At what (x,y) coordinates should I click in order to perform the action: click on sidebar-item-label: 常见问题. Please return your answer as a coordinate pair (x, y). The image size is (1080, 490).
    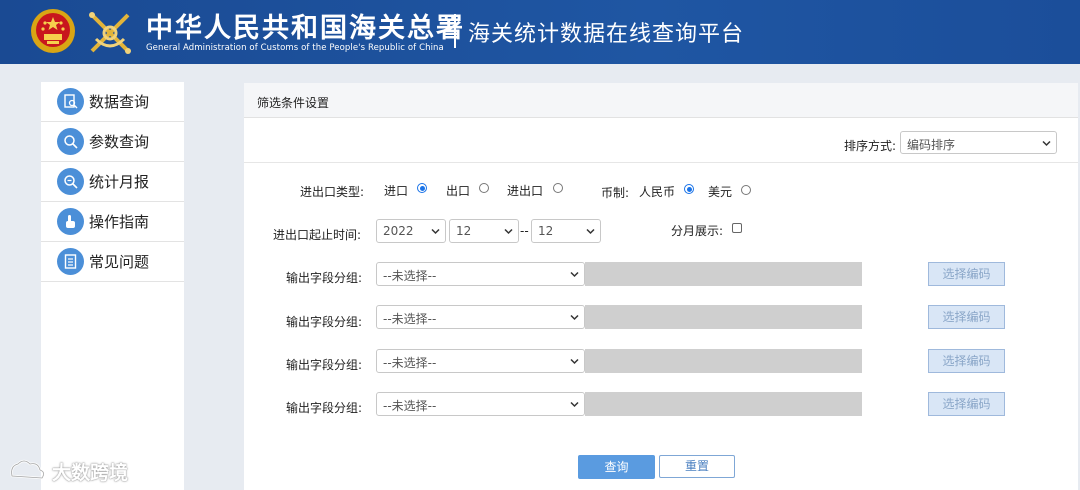
    Looking at the image, I should click on (119, 262).